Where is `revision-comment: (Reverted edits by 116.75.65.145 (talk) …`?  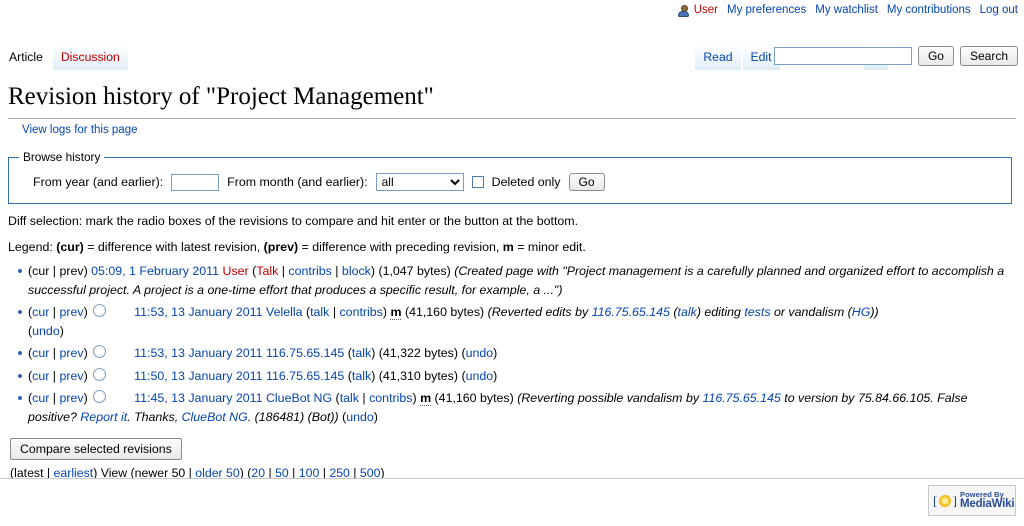
revision-comment: (Reverted edits by 116.75.65.145 (talk) … is located at coordinates (683, 312).